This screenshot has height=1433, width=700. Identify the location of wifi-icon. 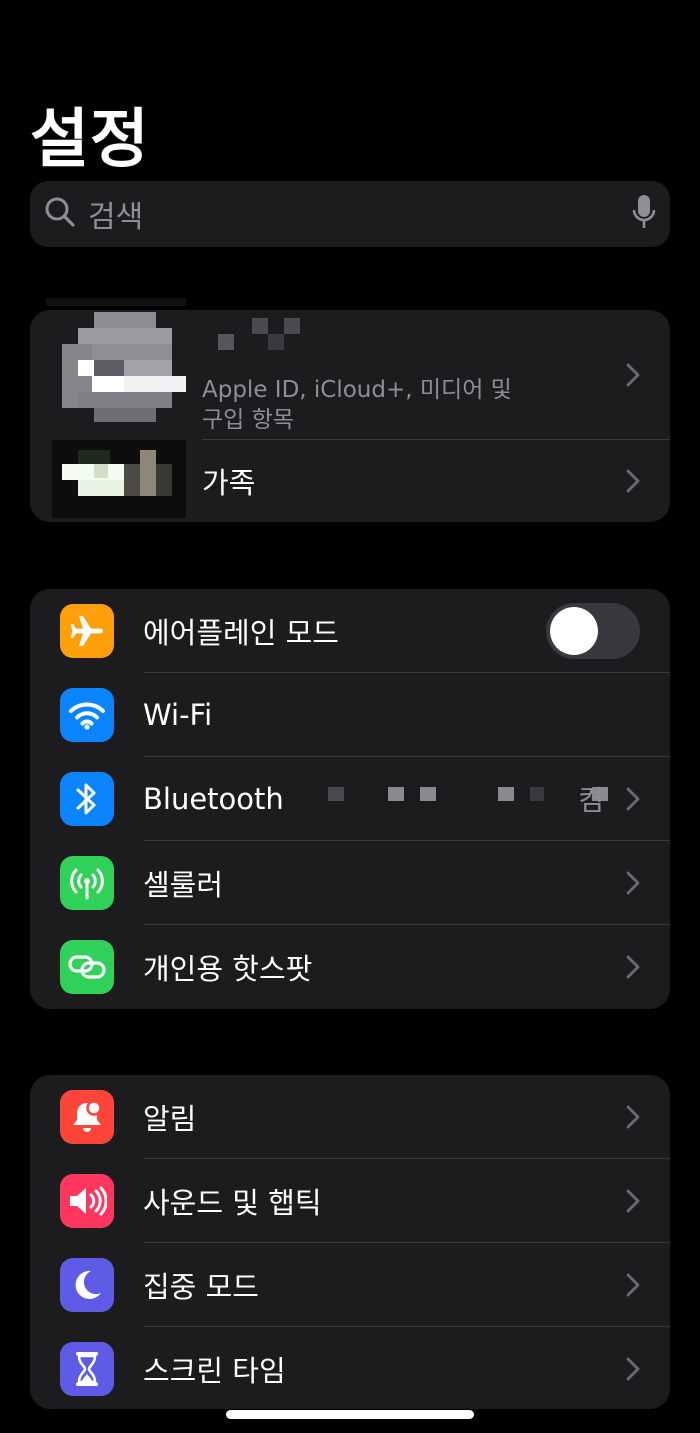
(87, 715).